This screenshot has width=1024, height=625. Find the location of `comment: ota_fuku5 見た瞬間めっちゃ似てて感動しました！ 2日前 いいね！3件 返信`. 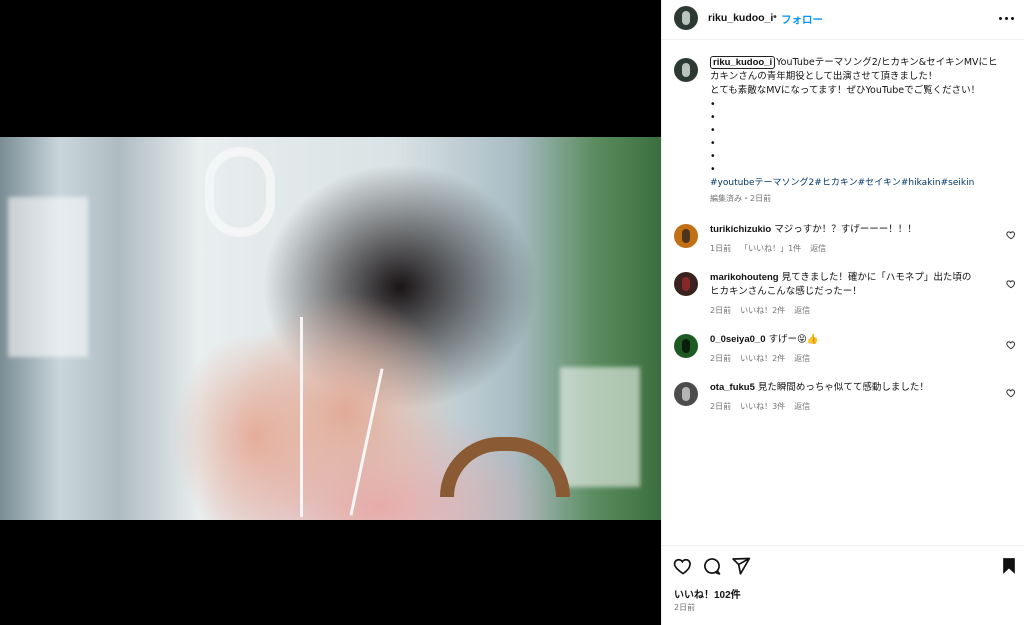

comment: ota_fuku5 見た瞬間めっちゃ似てて感動しました！ 2日前 いいね！3件 返信 is located at coordinates (843, 398).